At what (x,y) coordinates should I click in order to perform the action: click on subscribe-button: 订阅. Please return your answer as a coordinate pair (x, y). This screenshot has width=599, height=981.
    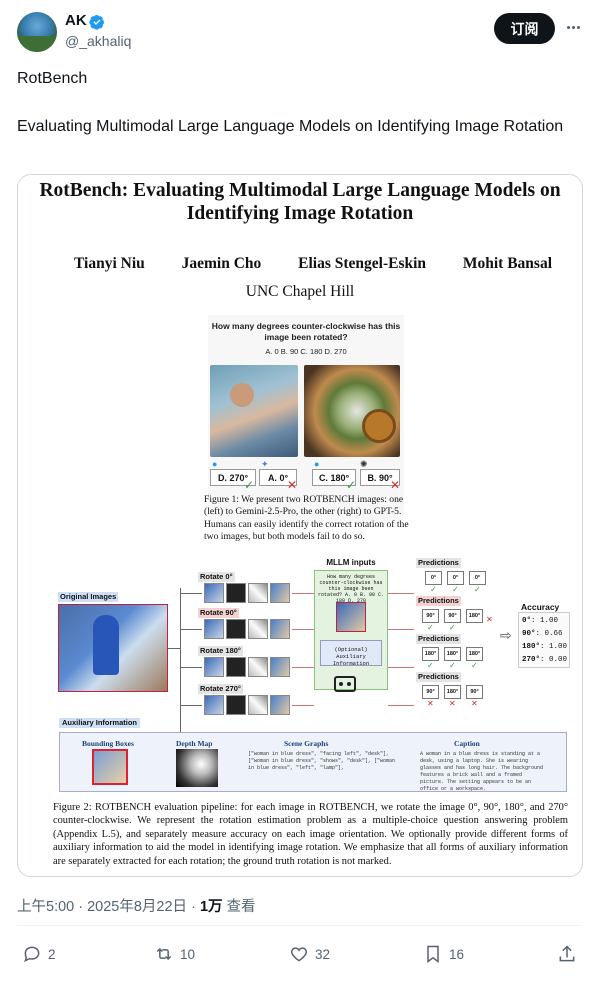
    Looking at the image, I should click on (524, 28).